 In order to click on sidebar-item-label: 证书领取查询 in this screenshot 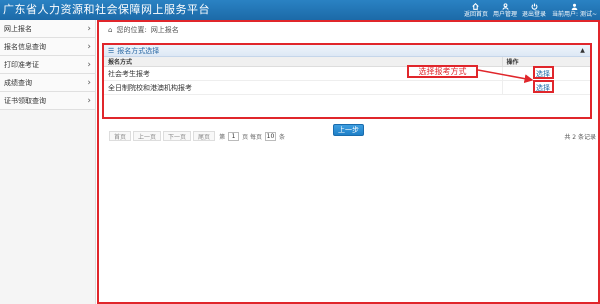, I will do `click(25, 100)`.